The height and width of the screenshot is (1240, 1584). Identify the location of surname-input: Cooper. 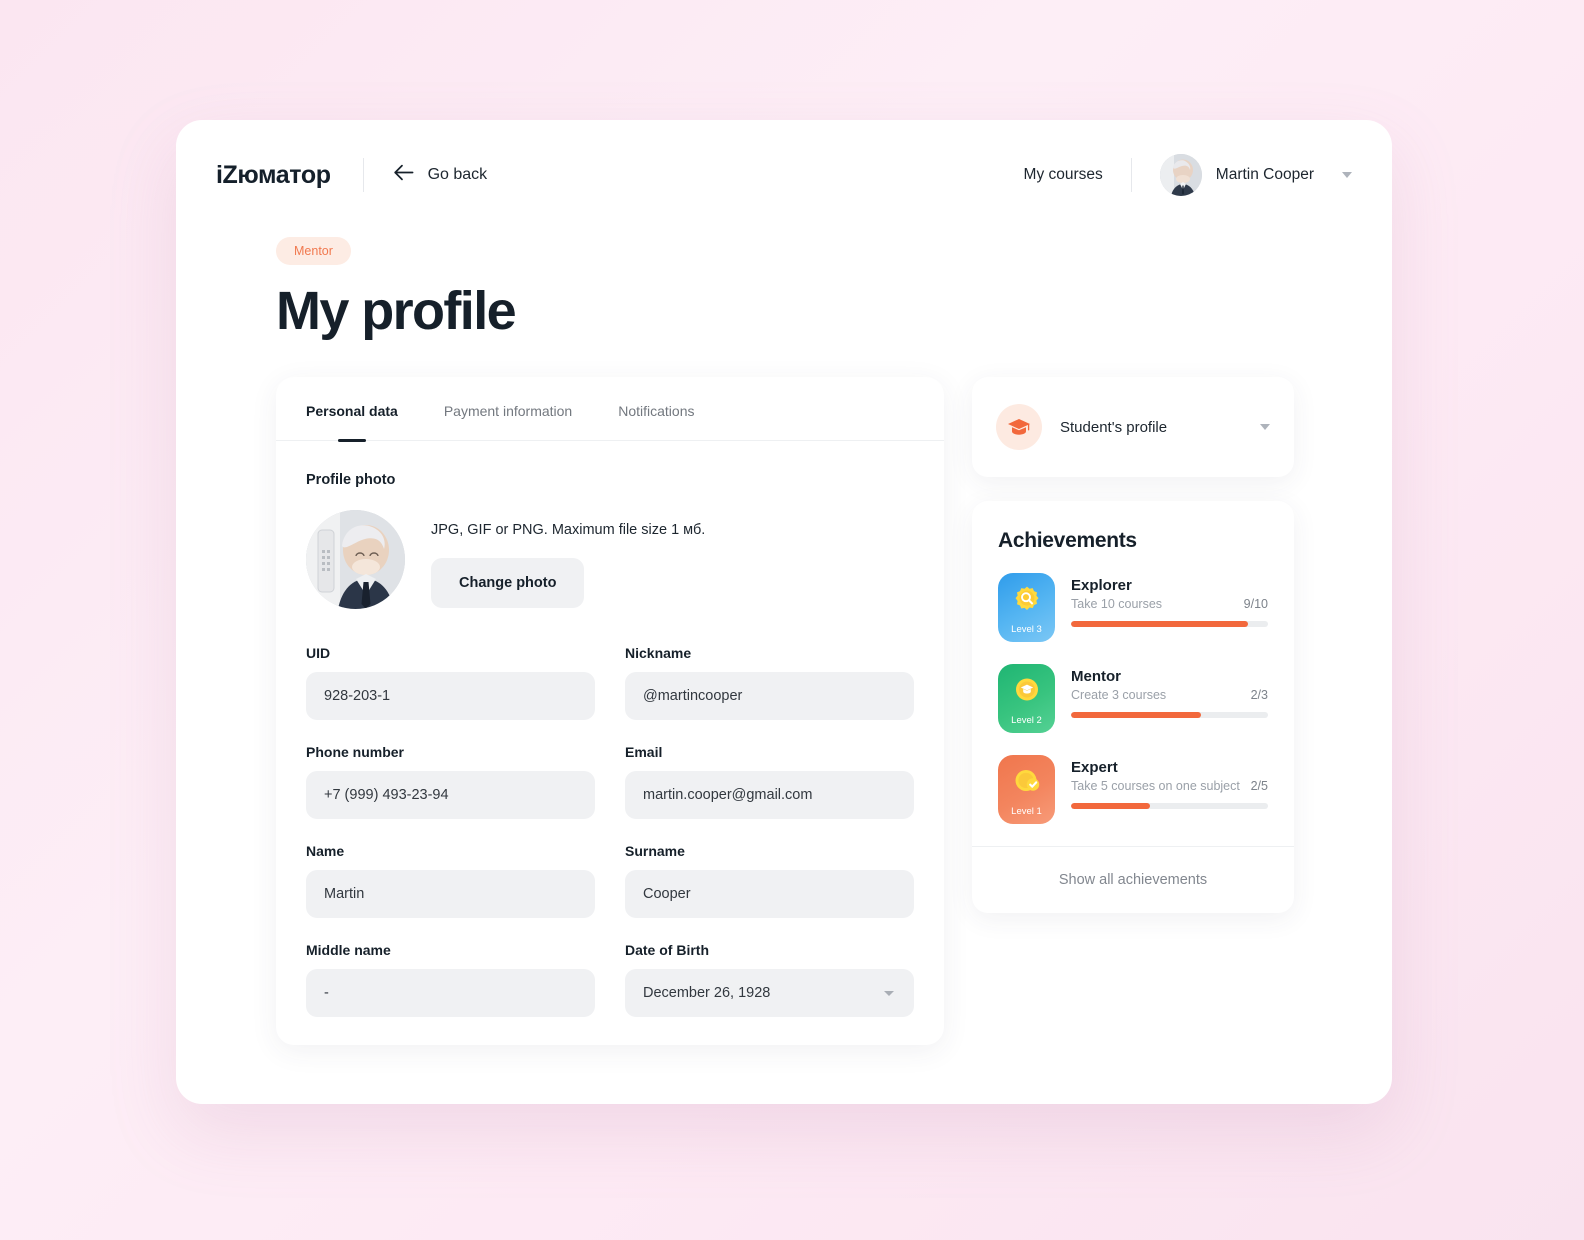
(769, 894).